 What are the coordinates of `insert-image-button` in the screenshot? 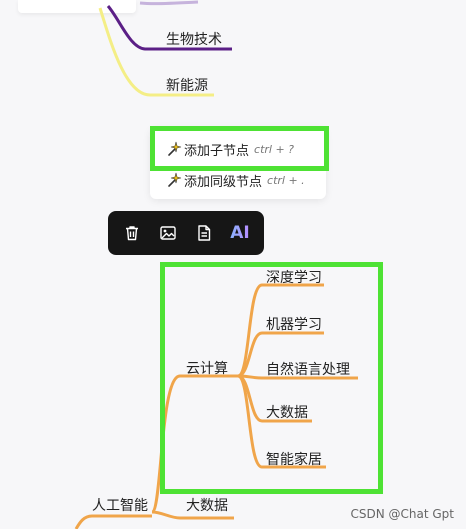 It's located at (168, 233).